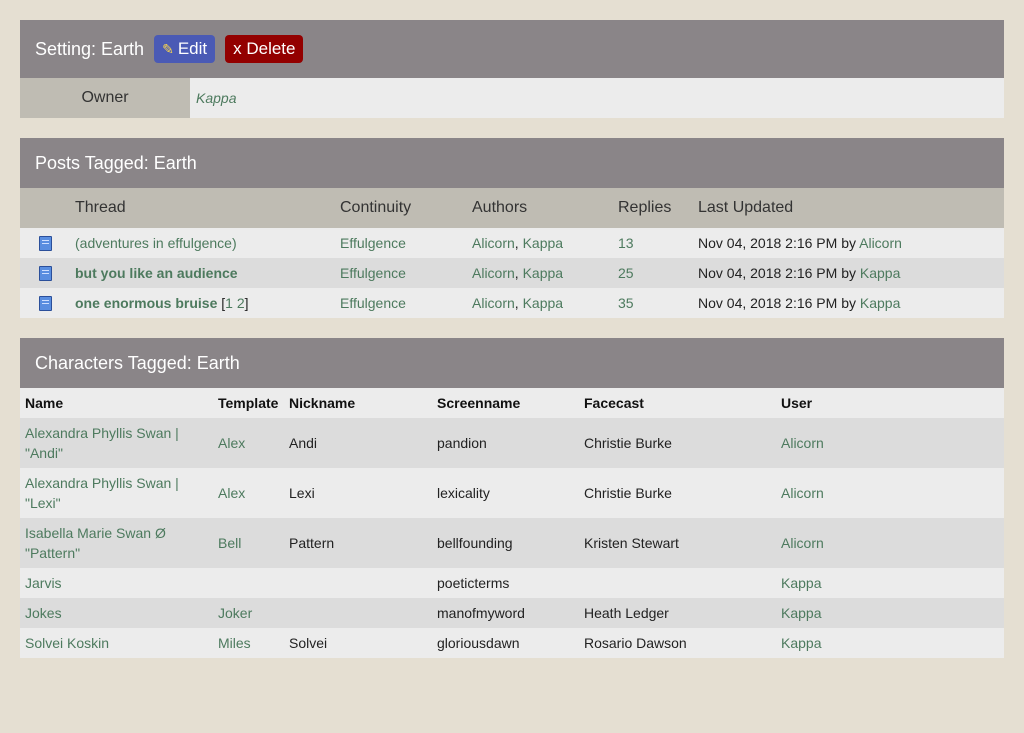  Describe the element at coordinates (229, 303) in the screenshot. I see `page-link: 1` at that location.